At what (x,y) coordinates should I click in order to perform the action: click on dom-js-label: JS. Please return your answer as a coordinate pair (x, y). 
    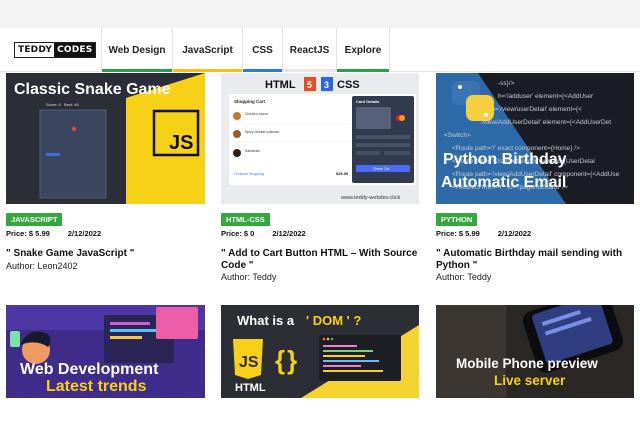
    Looking at the image, I should click on (249, 362).